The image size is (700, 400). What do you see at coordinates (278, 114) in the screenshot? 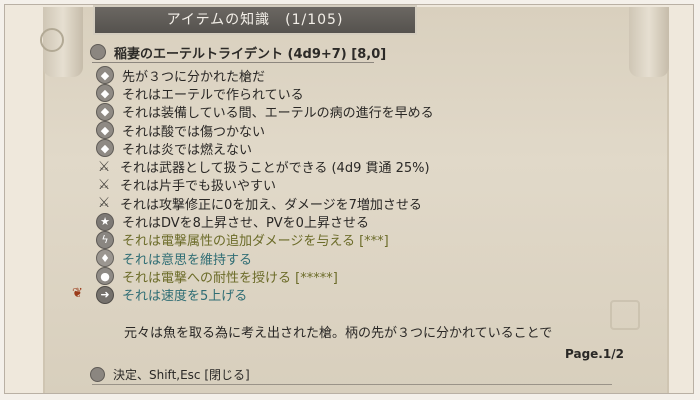
I see `property-text: それは装備している間、エーテルの病の進行を早める` at bounding box center [278, 114].